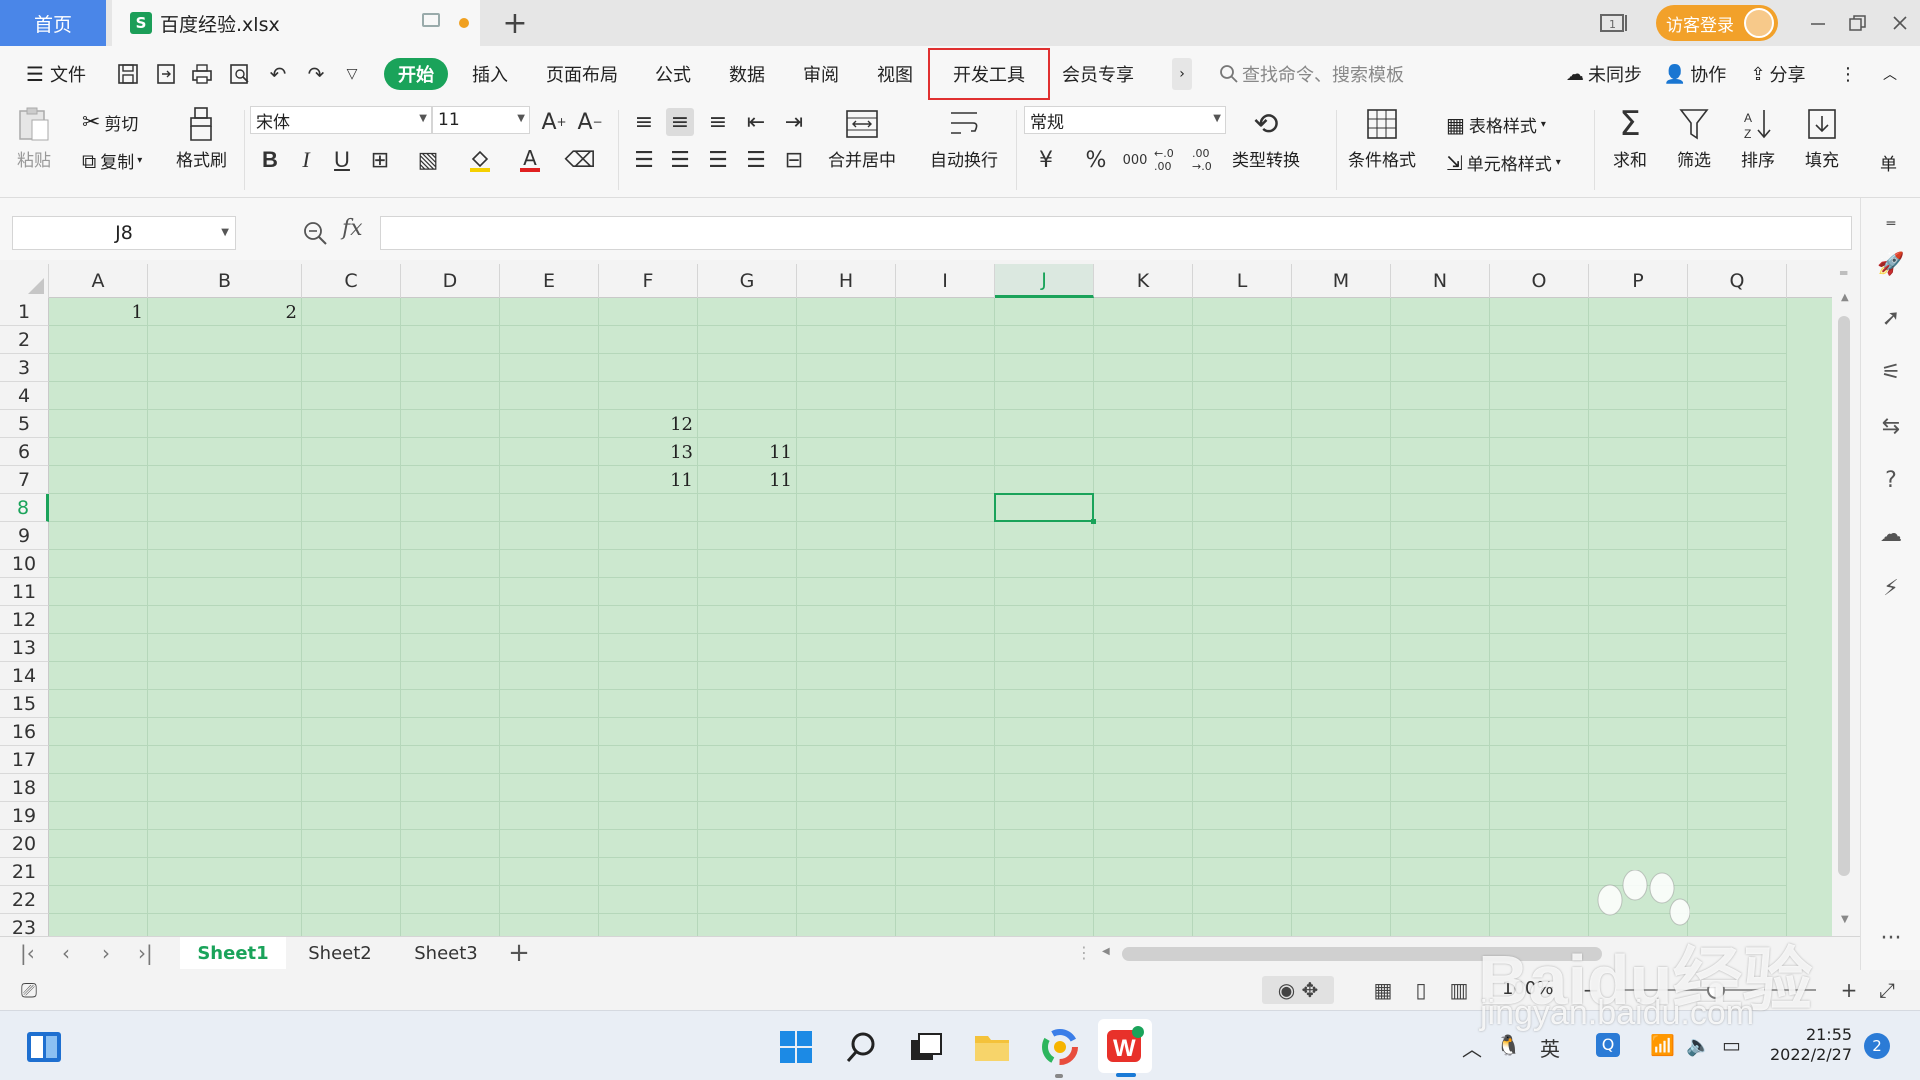 The image size is (1920, 1080). What do you see at coordinates (24, 424) in the screenshot?
I see `row-header: 5` at bounding box center [24, 424].